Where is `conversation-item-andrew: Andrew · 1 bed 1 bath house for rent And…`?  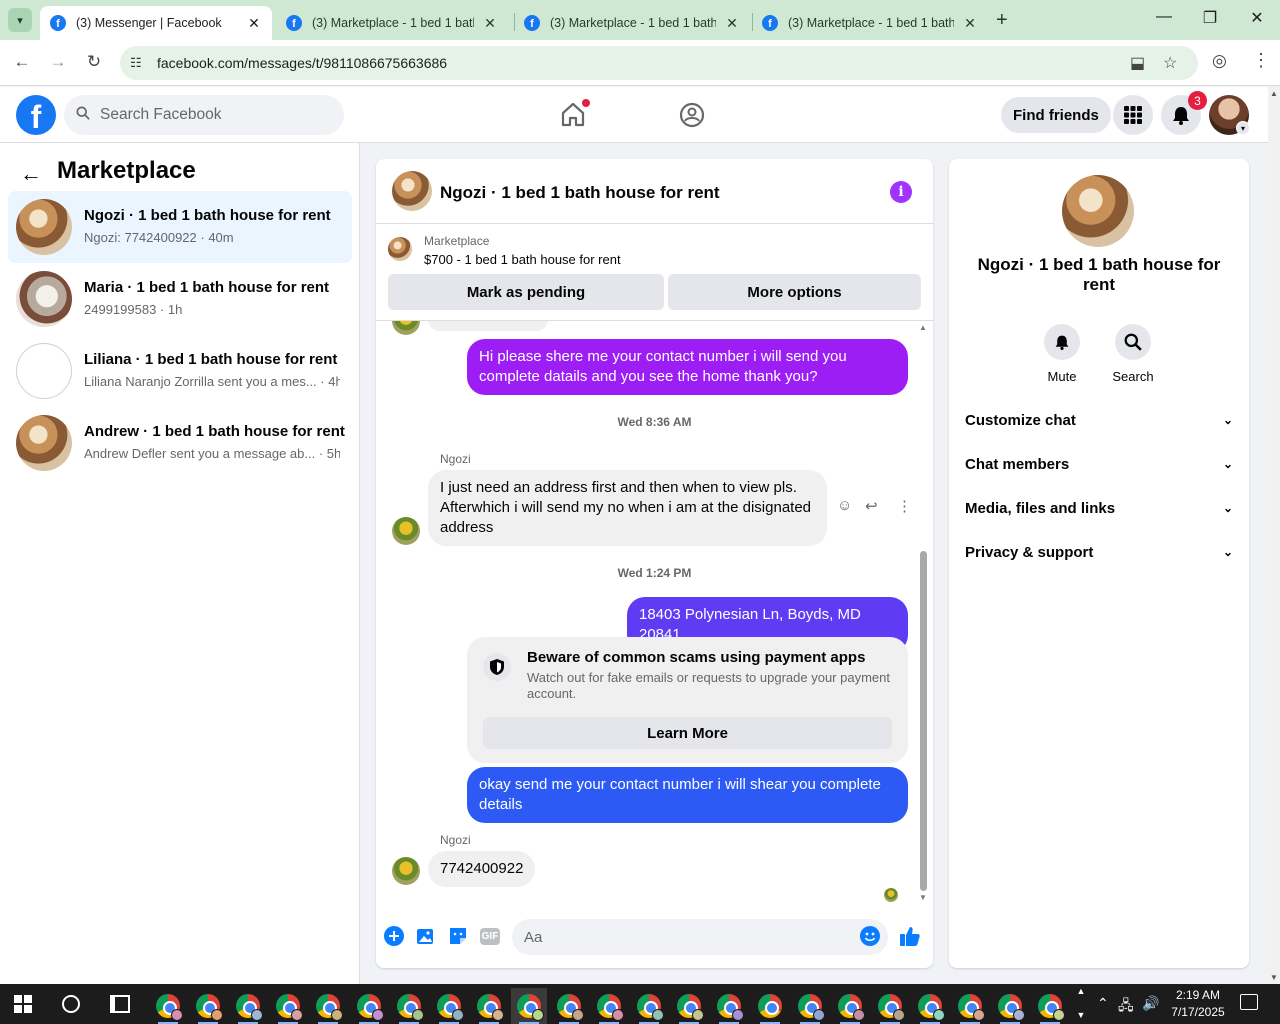
conversation-item-andrew: Andrew · 1 bed 1 bath house for rent And… is located at coordinates (180, 443).